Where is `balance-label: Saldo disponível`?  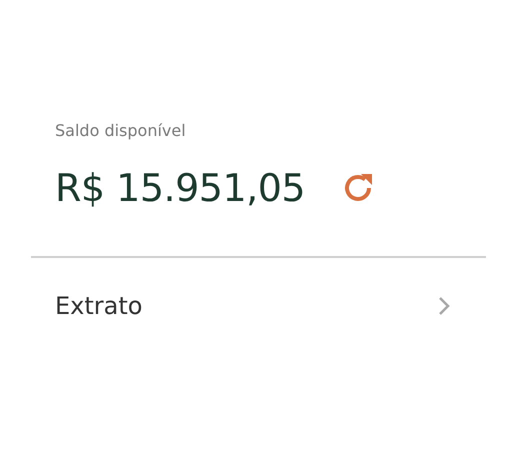
balance-label: Saldo disponível is located at coordinates (120, 130).